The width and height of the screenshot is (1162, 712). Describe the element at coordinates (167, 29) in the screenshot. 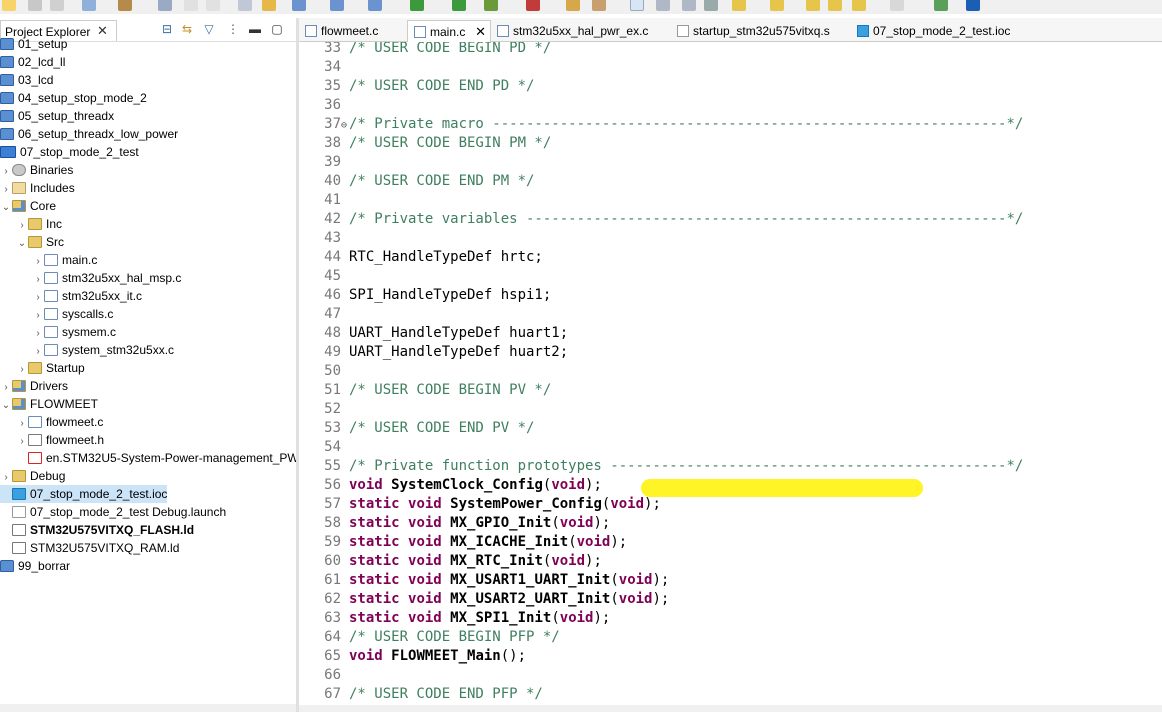

I see `collapse-all-icon: ⊟` at that location.